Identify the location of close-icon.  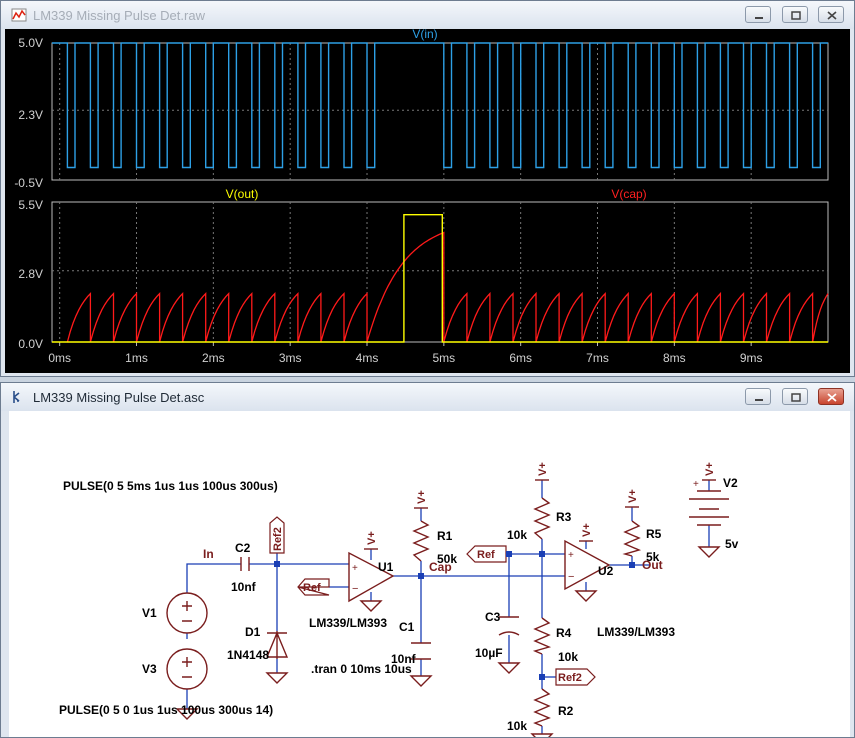
(832, 15).